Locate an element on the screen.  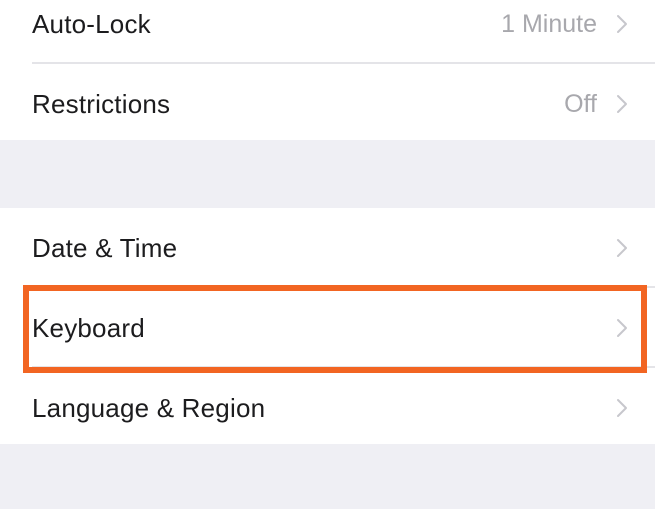
row-label-restrictions: Restrictions is located at coordinates (101, 103).